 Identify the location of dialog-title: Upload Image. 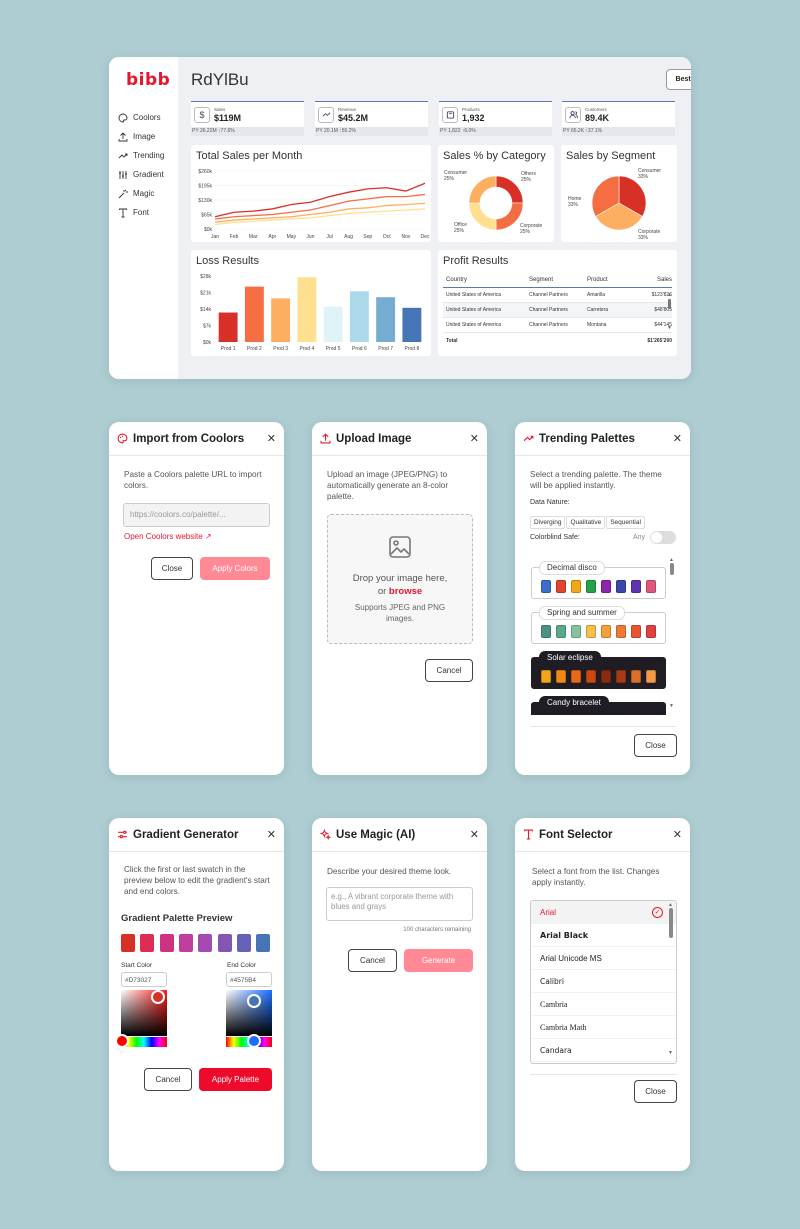
(374, 438).